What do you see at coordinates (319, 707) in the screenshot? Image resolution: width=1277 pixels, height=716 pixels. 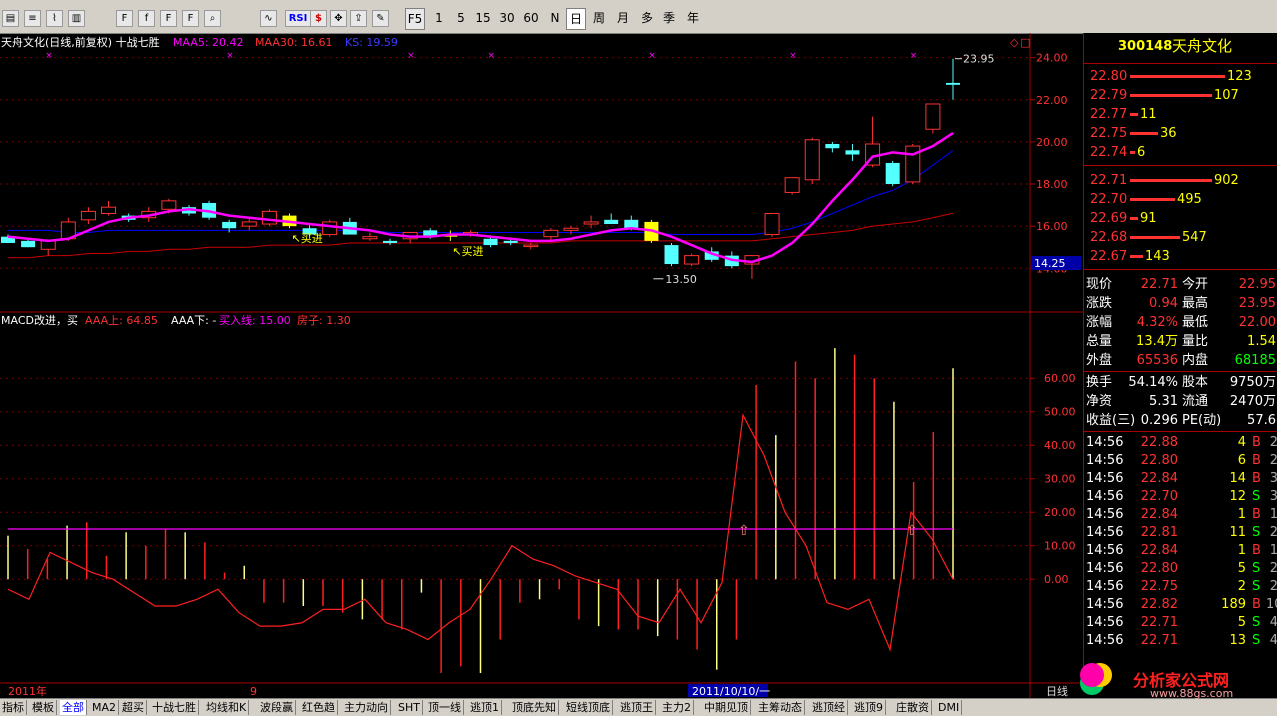 I see `indicator-tab: 红色趋` at bounding box center [319, 707].